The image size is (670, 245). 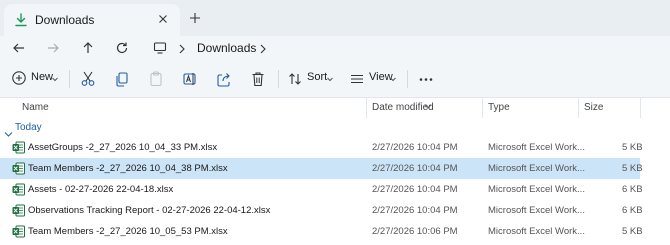 What do you see at coordinates (156, 79) in the screenshot?
I see `paste-icon` at bounding box center [156, 79].